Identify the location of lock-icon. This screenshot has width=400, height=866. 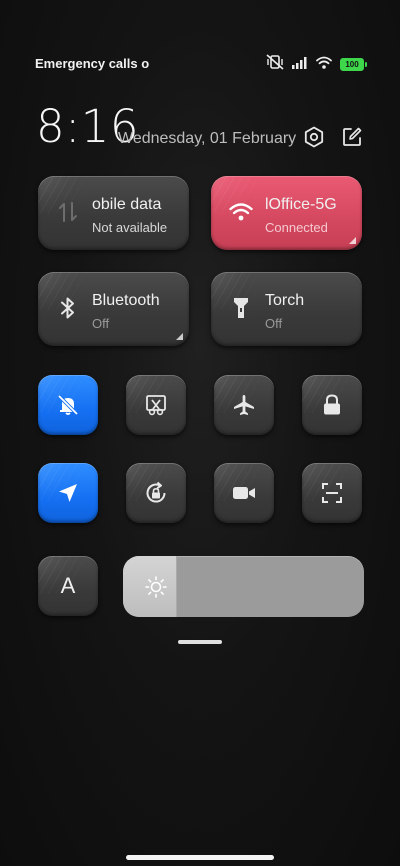
(332, 405).